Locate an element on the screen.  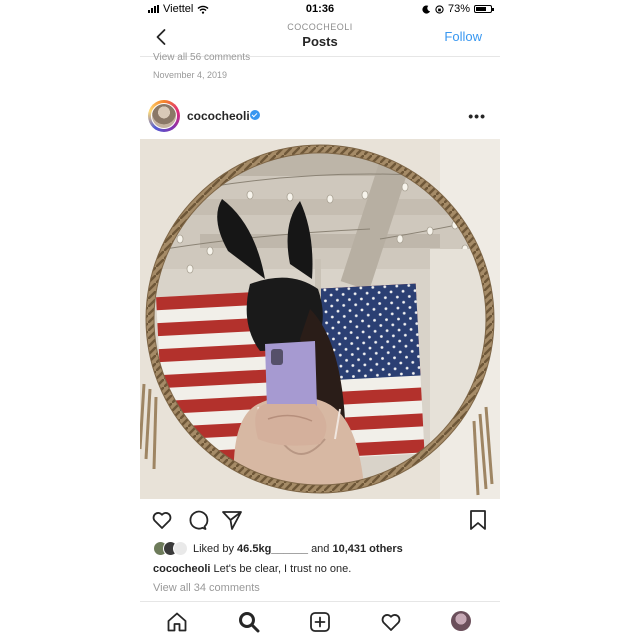
view-comments-link: View all 34 comments is located at coordinates (206, 588).